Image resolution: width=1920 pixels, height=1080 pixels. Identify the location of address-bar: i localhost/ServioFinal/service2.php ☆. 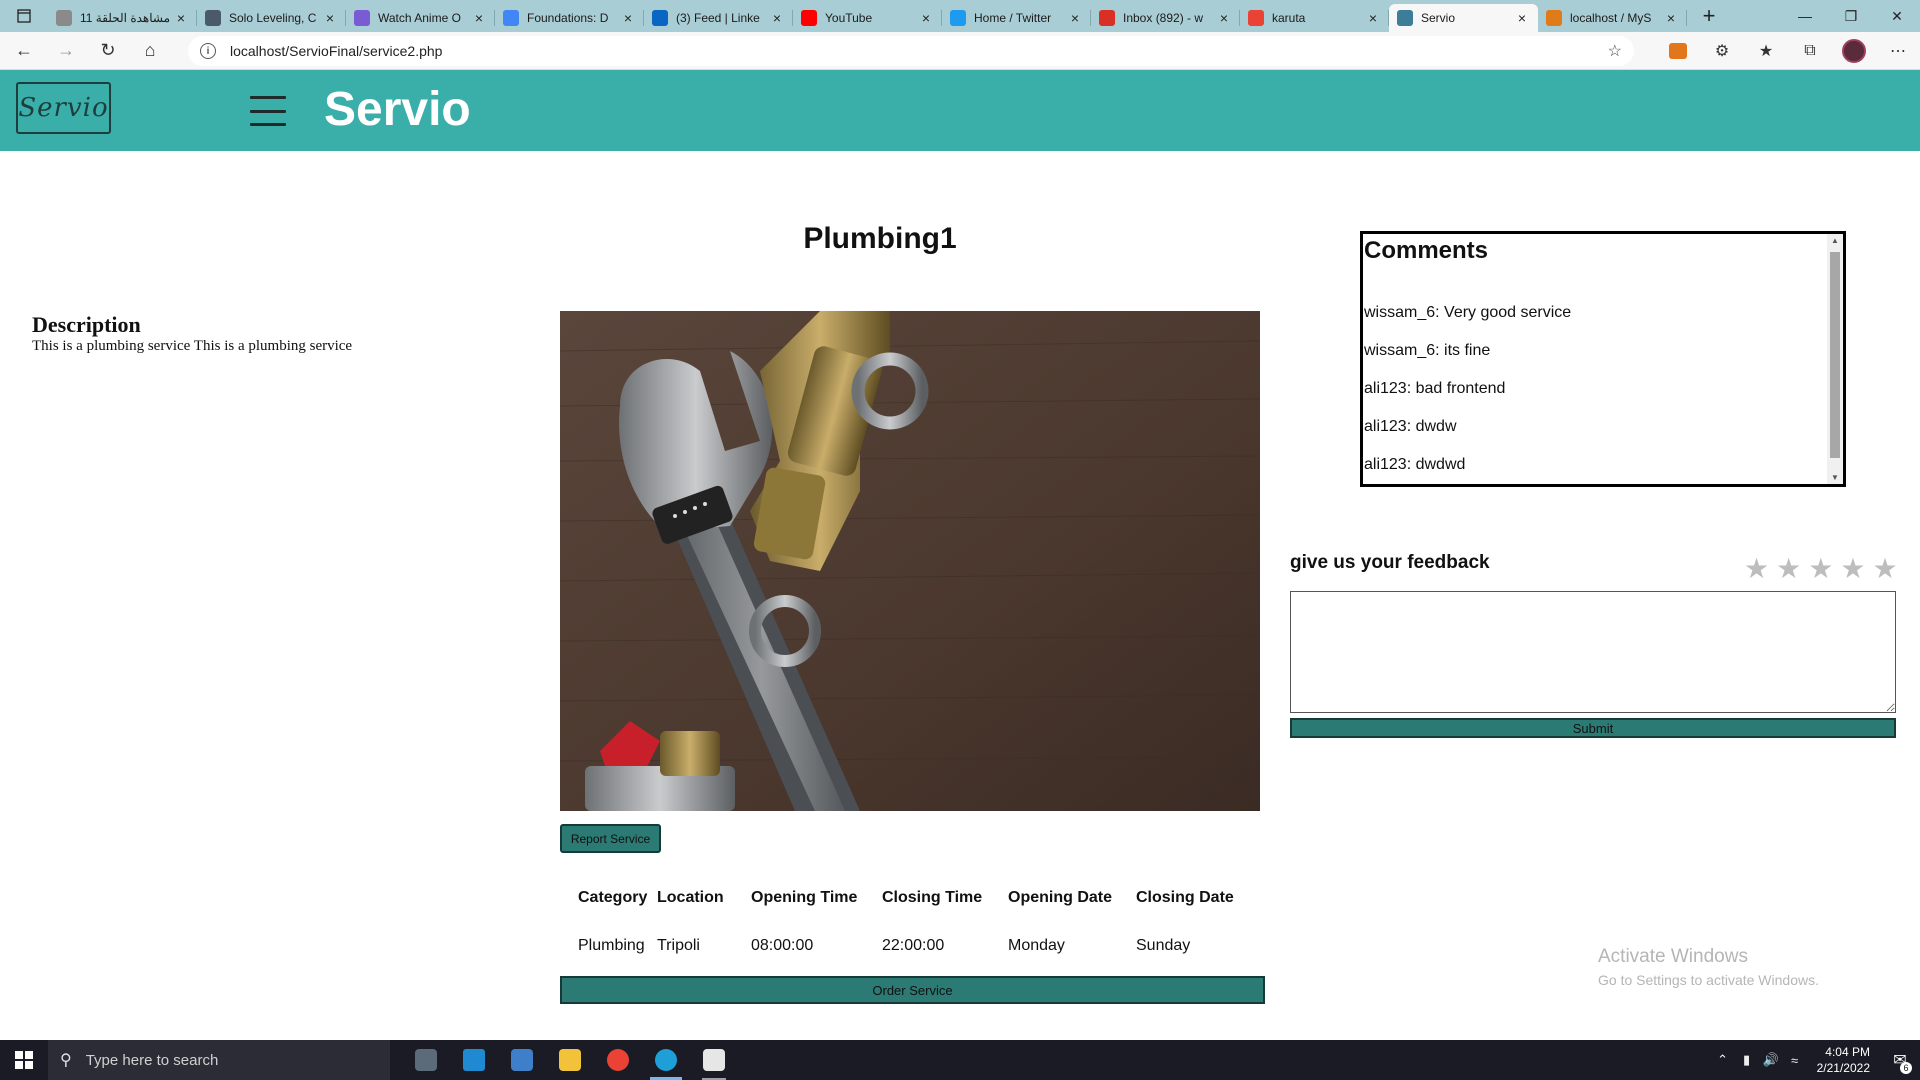
(911, 51).